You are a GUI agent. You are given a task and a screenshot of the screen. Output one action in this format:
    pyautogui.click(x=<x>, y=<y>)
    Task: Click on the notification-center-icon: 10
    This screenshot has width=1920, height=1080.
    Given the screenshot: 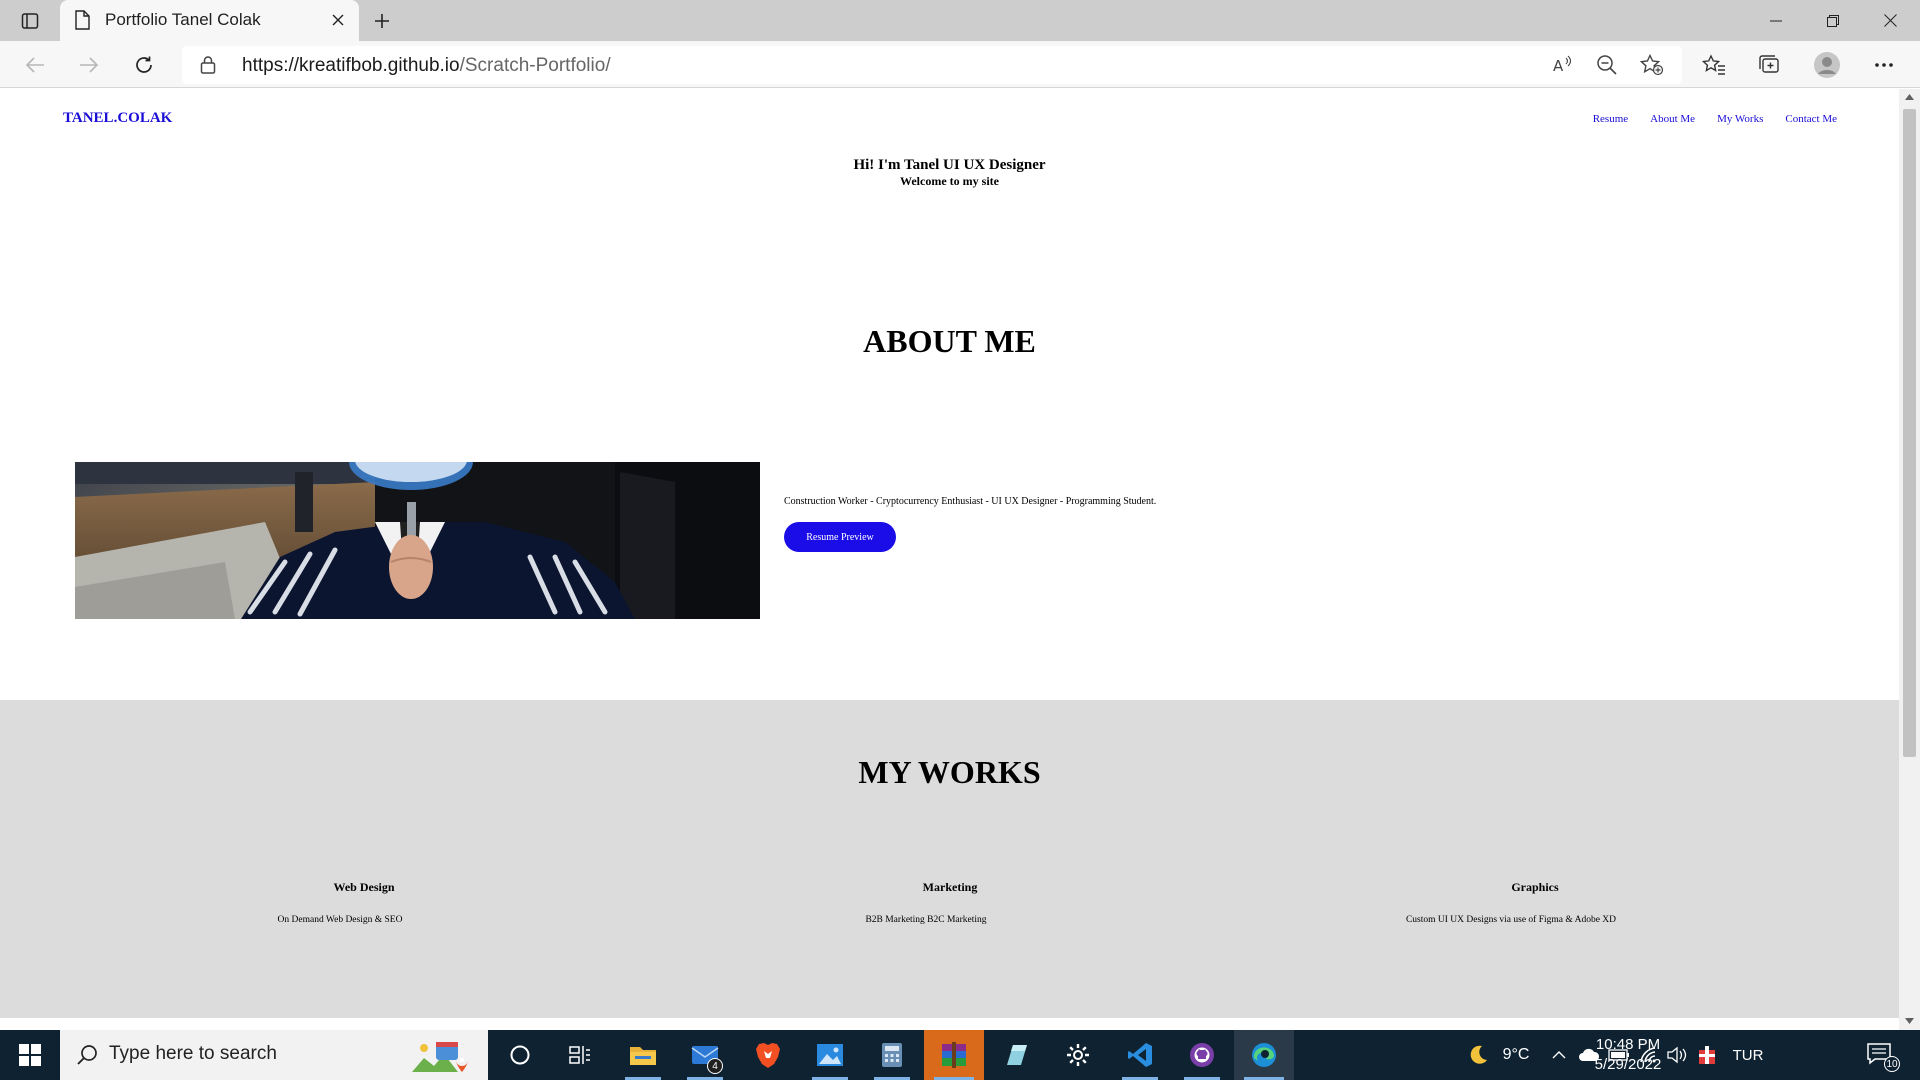 What is the action you would take?
    pyautogui.click(x=1882, y=1055)
    